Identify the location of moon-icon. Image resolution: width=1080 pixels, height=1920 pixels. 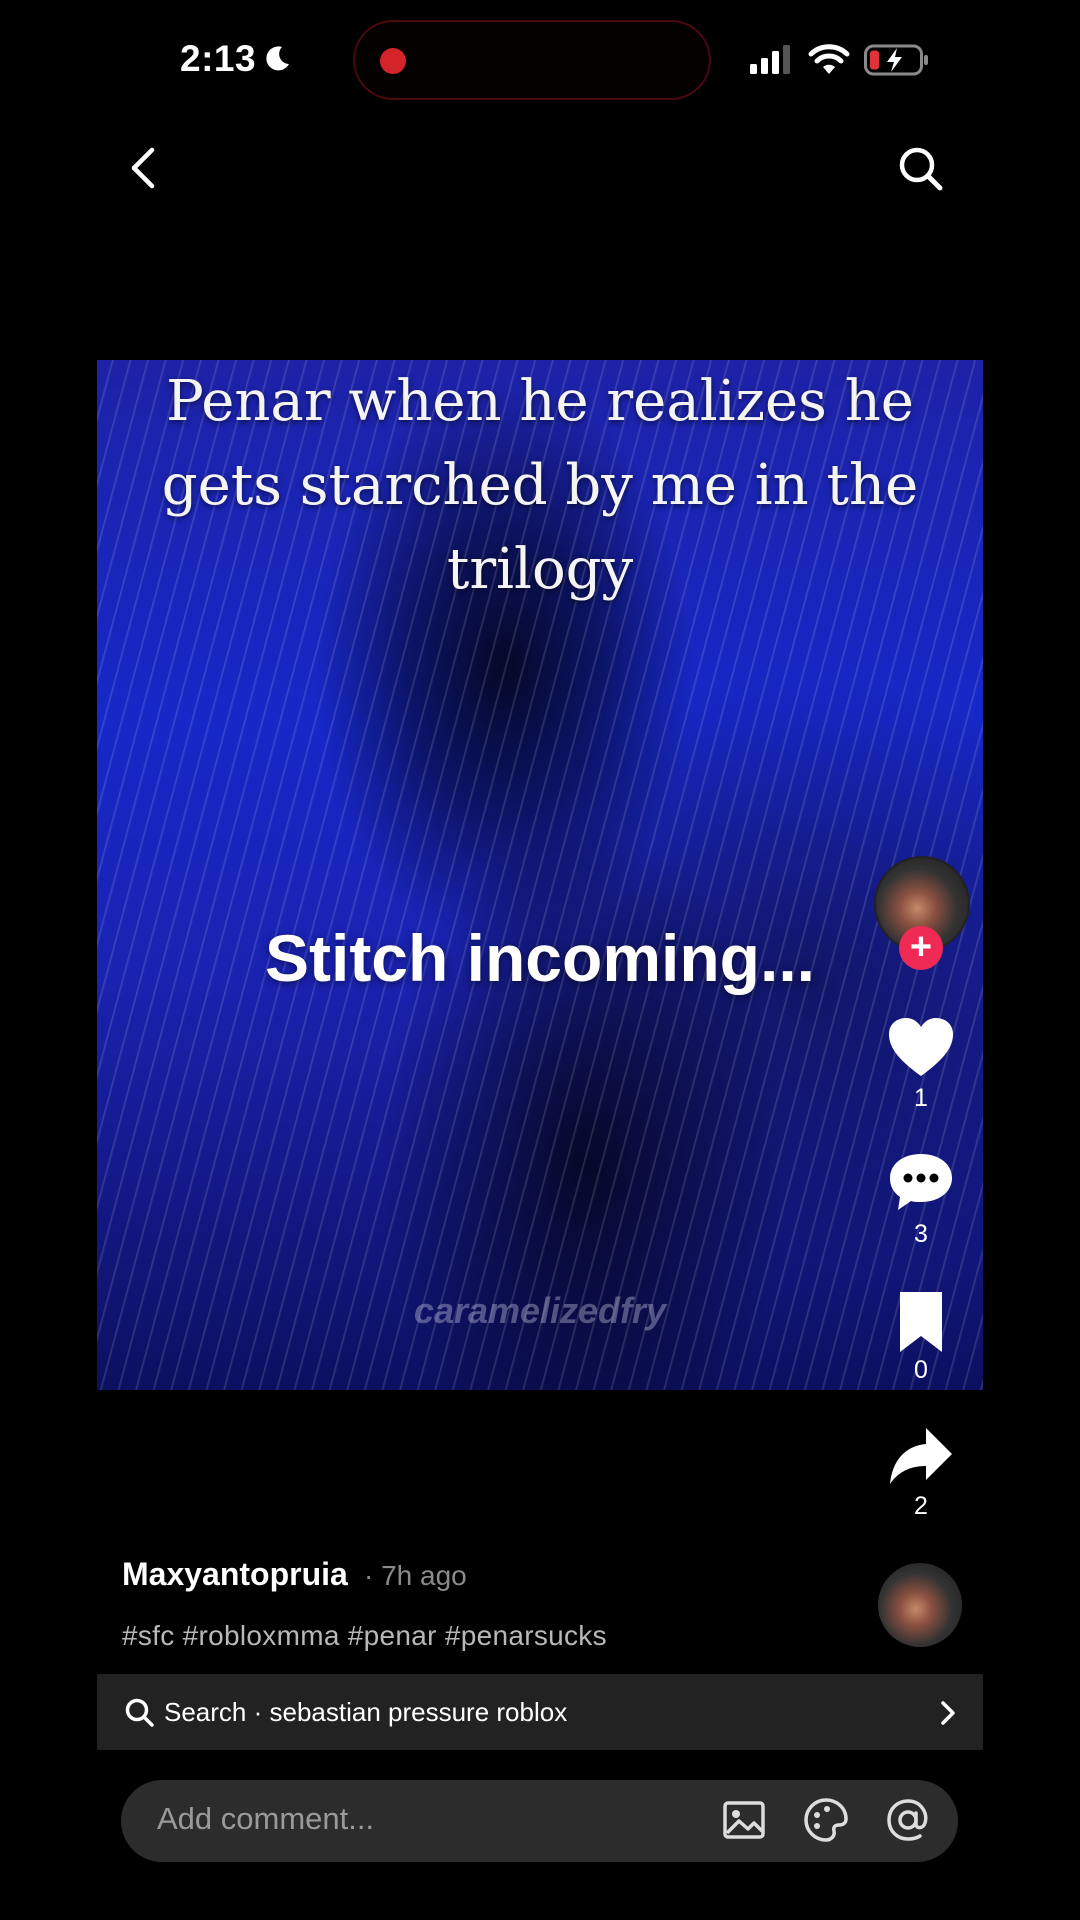
(277, 58).